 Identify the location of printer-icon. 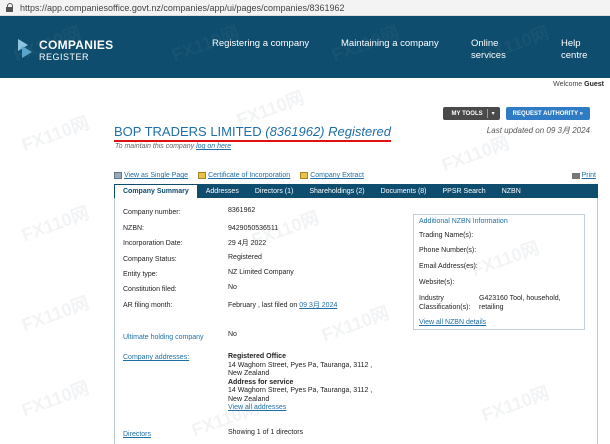
(575, 175).